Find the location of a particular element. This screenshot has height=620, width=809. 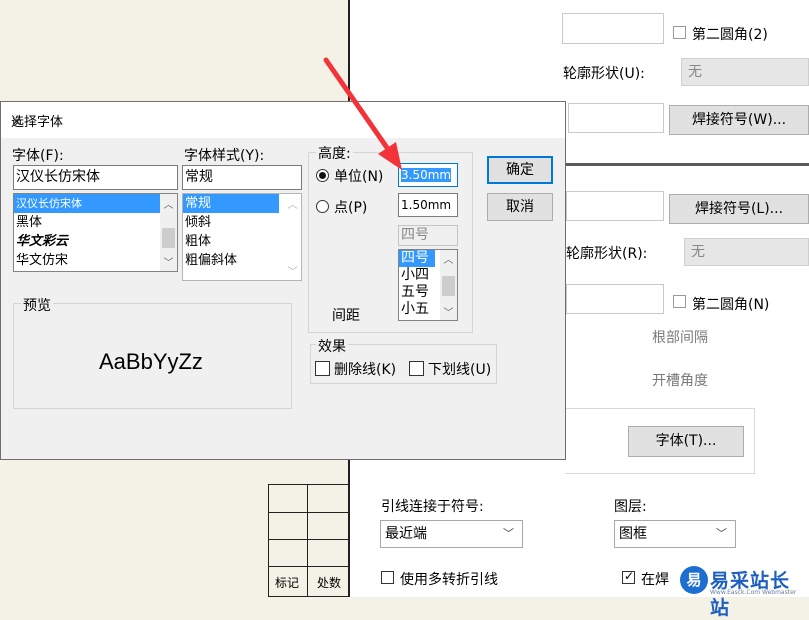

underline-label: 下划线(U) is located at coordinates (460, 370).